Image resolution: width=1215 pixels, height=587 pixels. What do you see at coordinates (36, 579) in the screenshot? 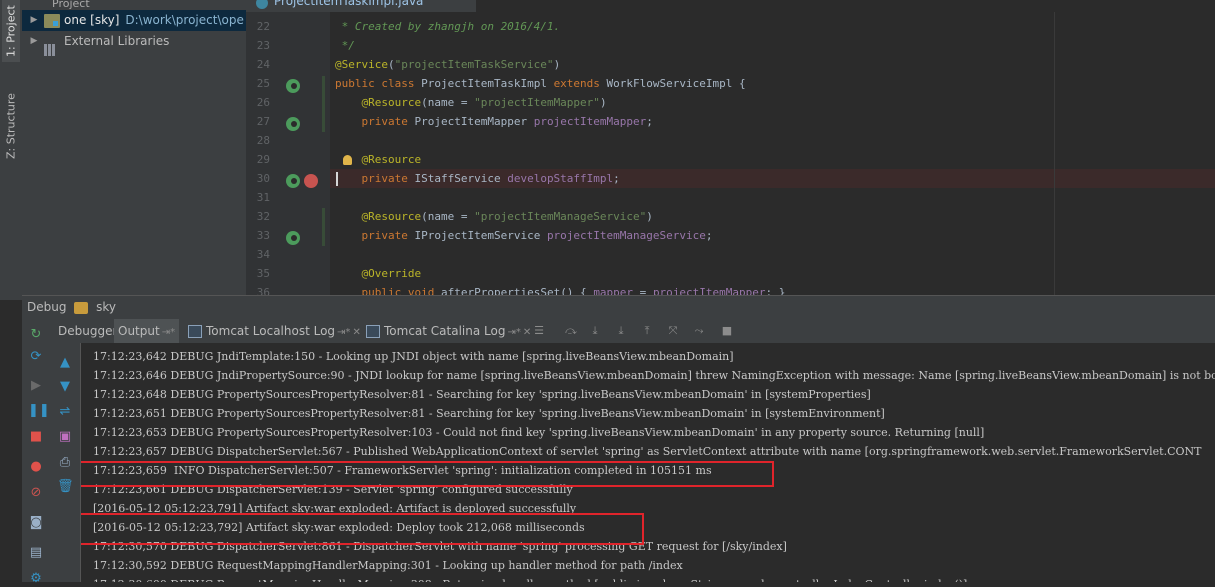
I see `settings-icon: ⚙` at bounding box center [36, 579].